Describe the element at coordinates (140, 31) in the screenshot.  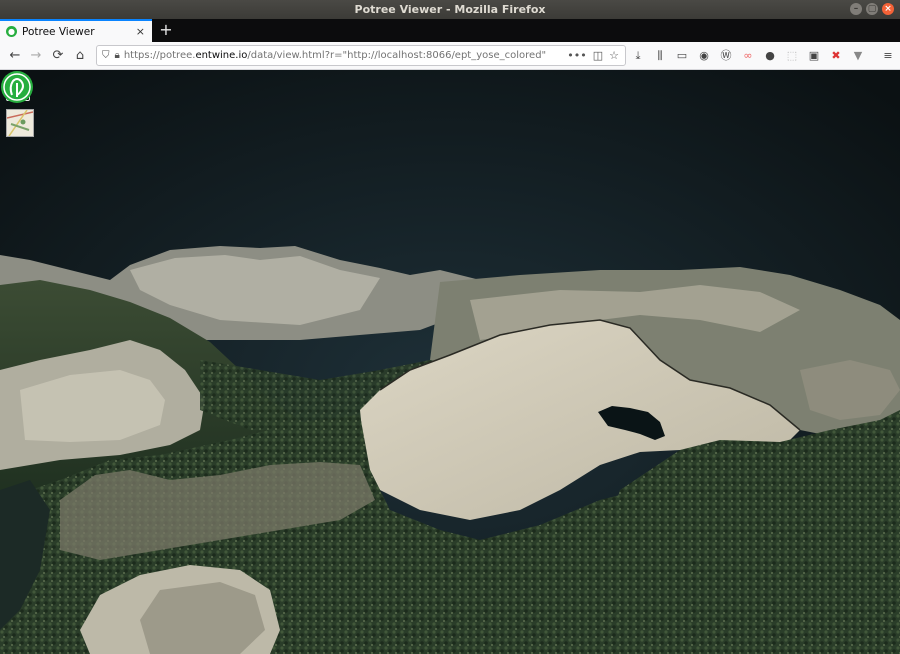
I see `tab-close-button: ×` at that location.